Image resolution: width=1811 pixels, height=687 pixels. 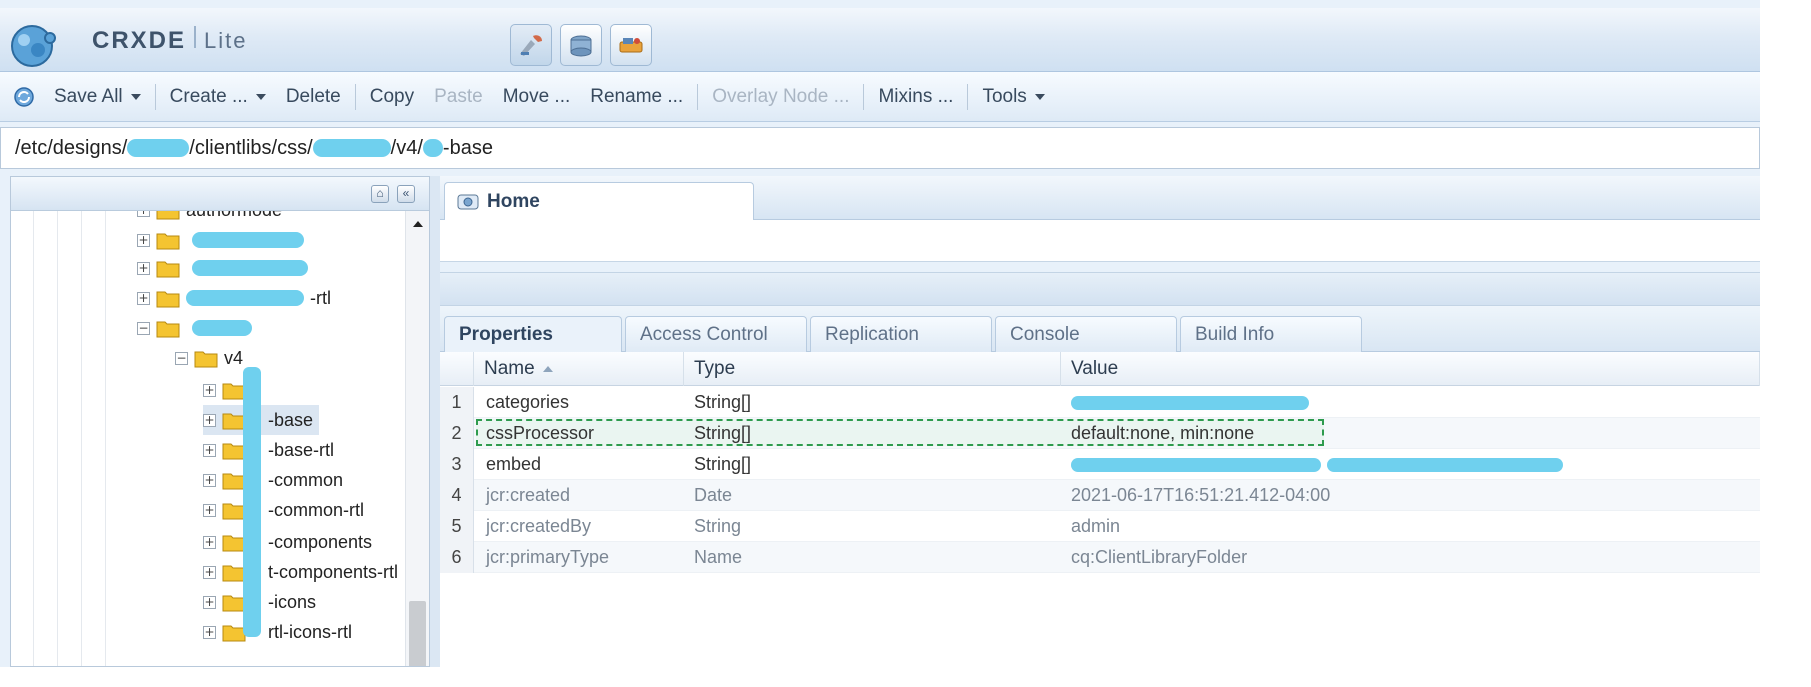 I want to click on tree-node: + rtl-icons-rtl, so click(x=277, y=632).